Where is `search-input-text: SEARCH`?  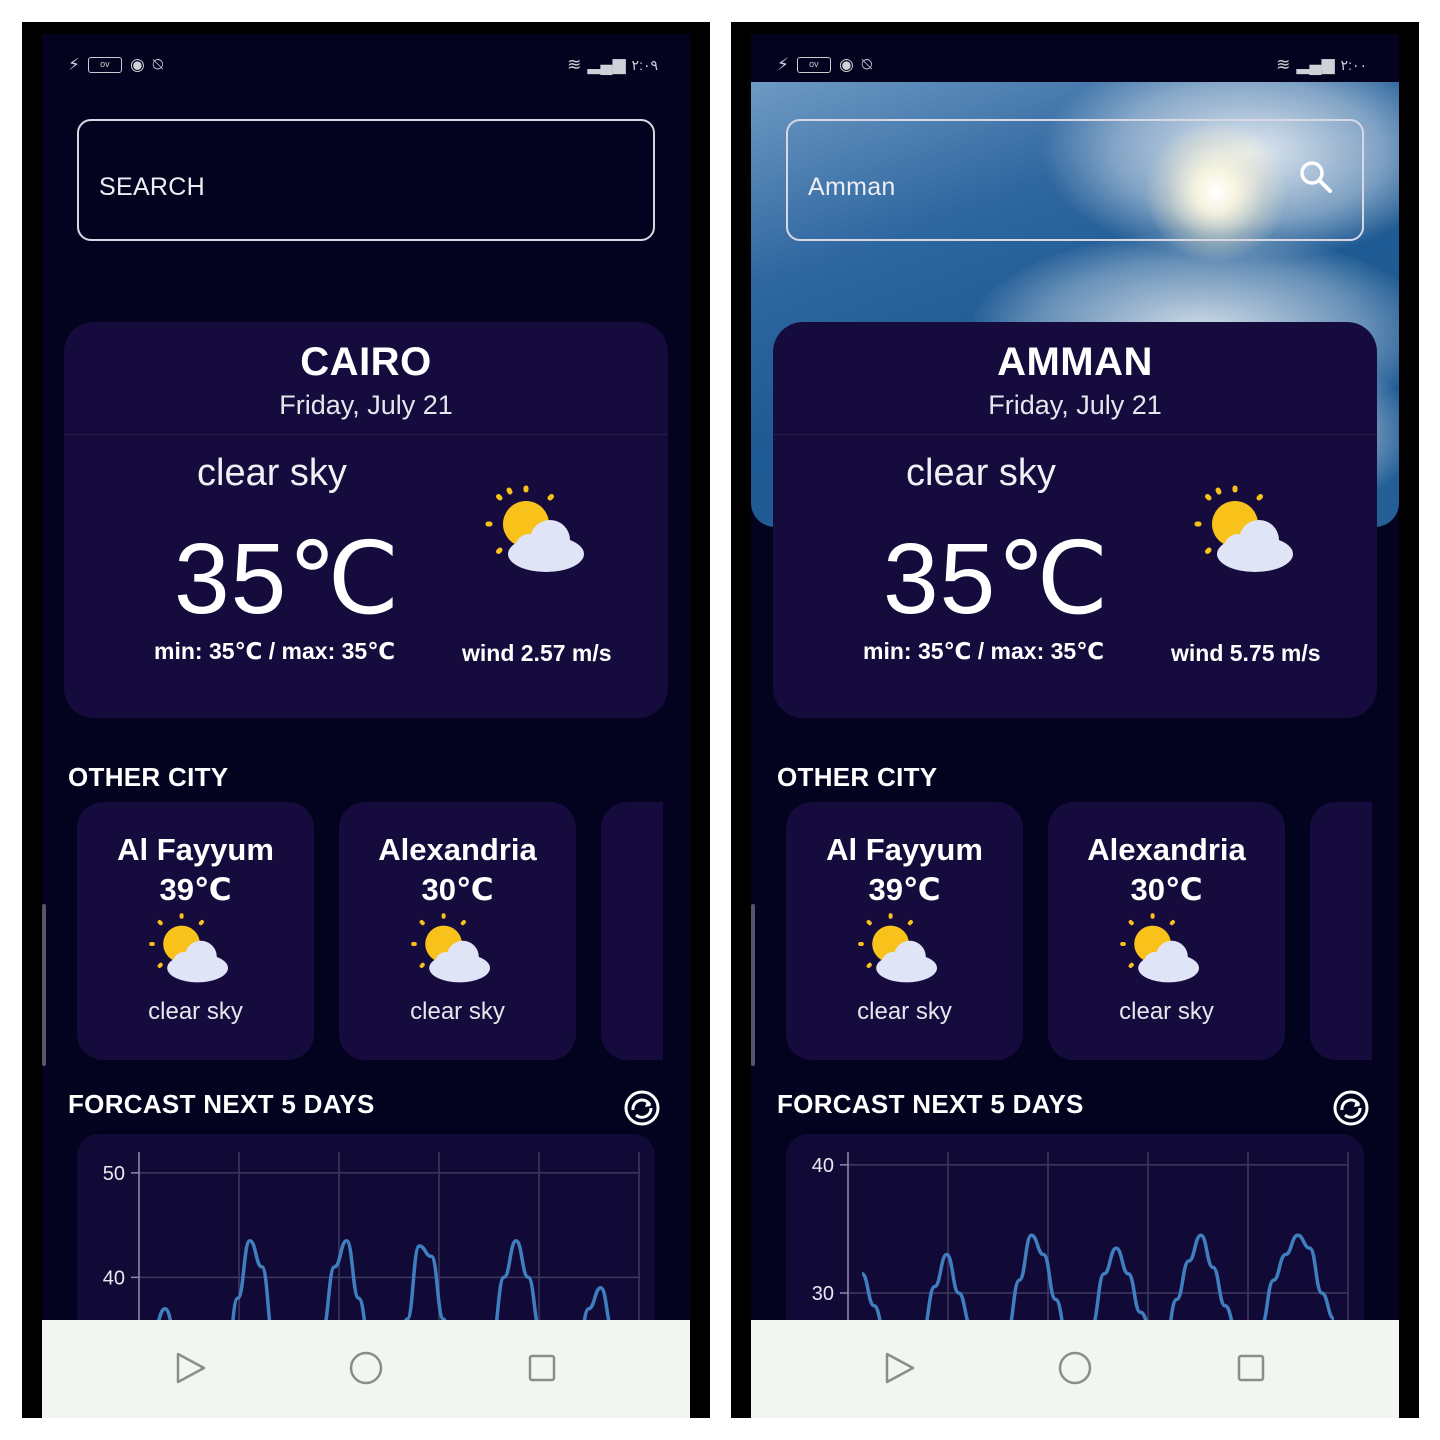
search-input-text: SEARCH is located at coordinates (152, 187).